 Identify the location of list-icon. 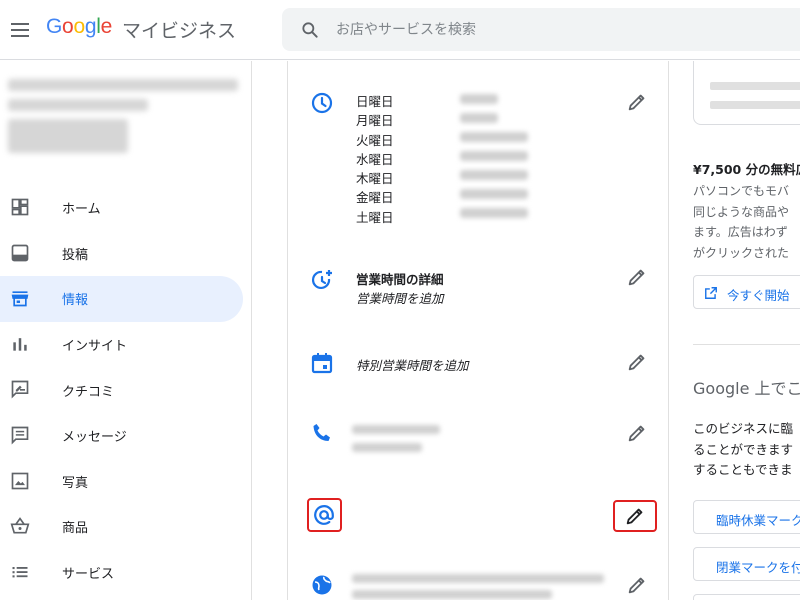
(20, 572).